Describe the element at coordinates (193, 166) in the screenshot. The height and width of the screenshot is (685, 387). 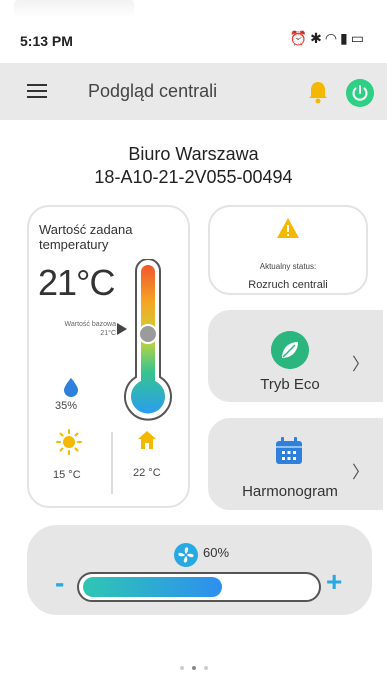
I see `location-header: Biuro Warszawa 18-A10-21-2V055-00494` at that location.